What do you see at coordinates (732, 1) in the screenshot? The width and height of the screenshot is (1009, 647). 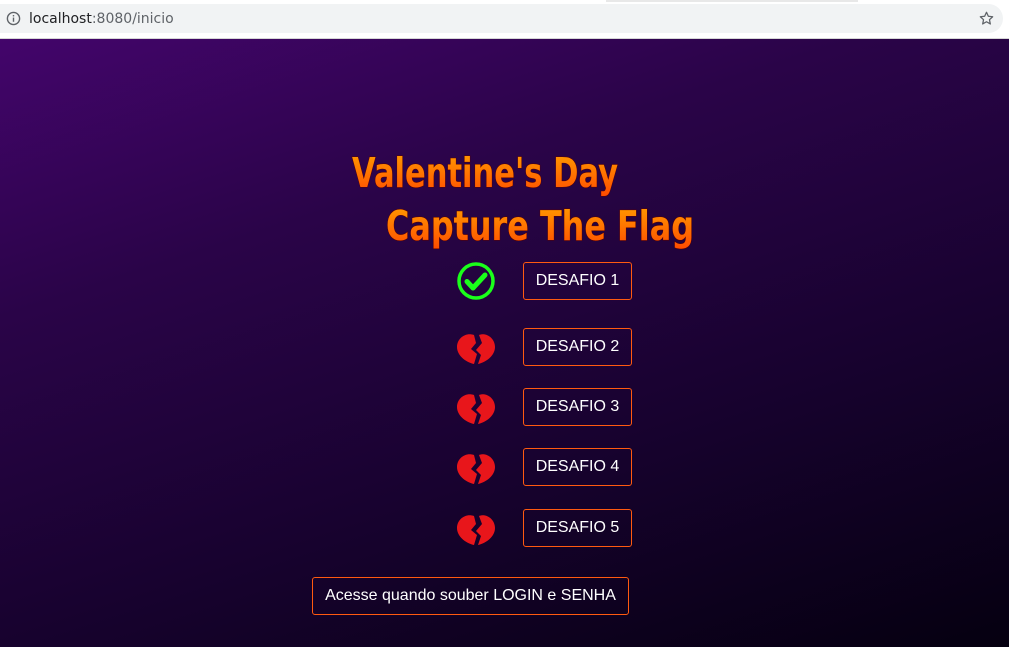 I see `tab-strip` at bounding box center [732, 1].